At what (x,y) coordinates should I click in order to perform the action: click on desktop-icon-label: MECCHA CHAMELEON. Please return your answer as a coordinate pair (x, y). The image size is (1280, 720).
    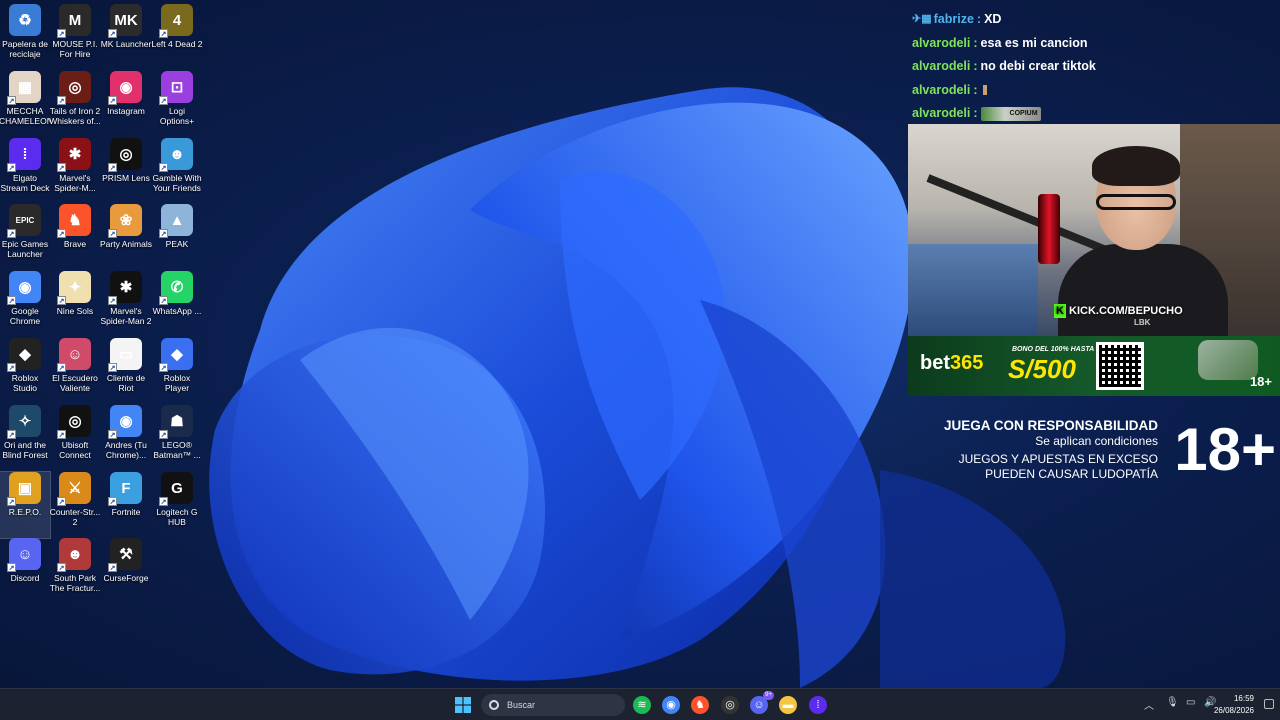
    Looking at the image, I should click on (25, 116).